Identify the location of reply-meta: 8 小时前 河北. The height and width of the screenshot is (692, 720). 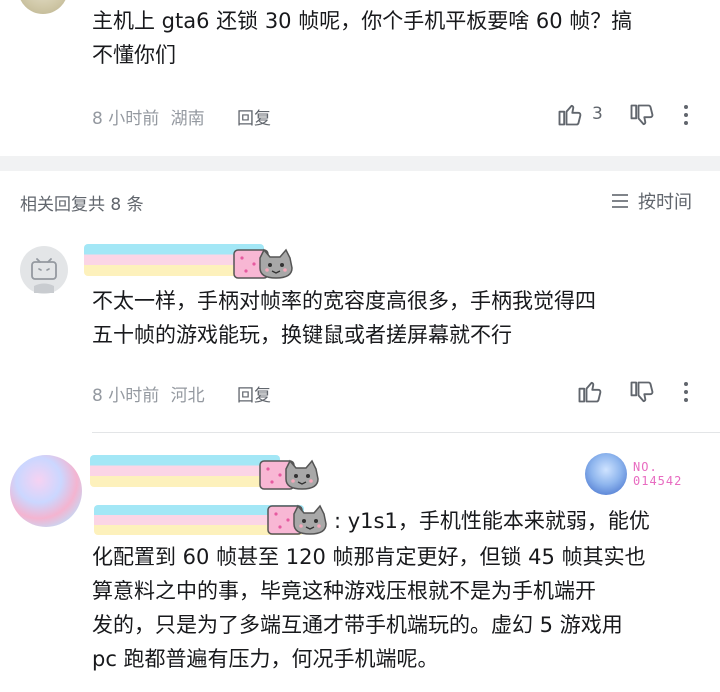
(148, 393).